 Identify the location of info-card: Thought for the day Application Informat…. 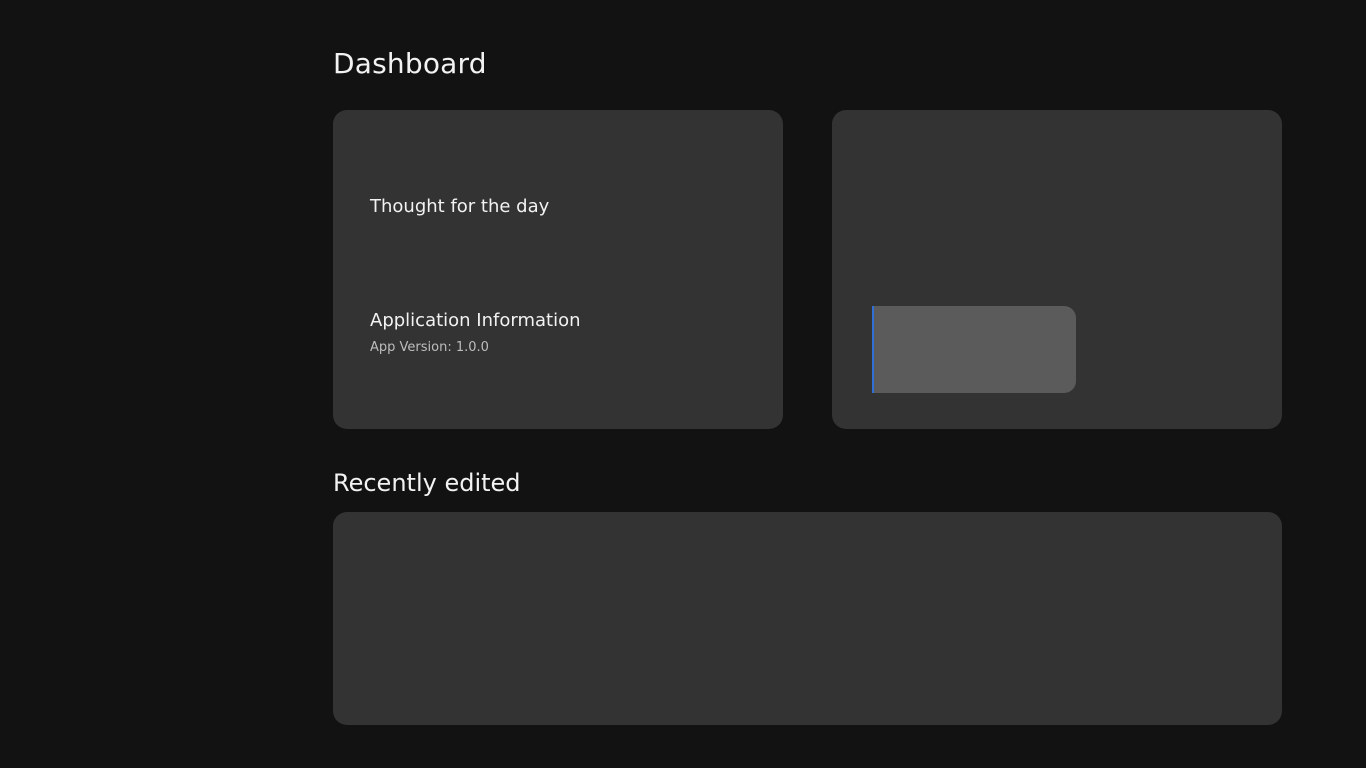
(558, 269).